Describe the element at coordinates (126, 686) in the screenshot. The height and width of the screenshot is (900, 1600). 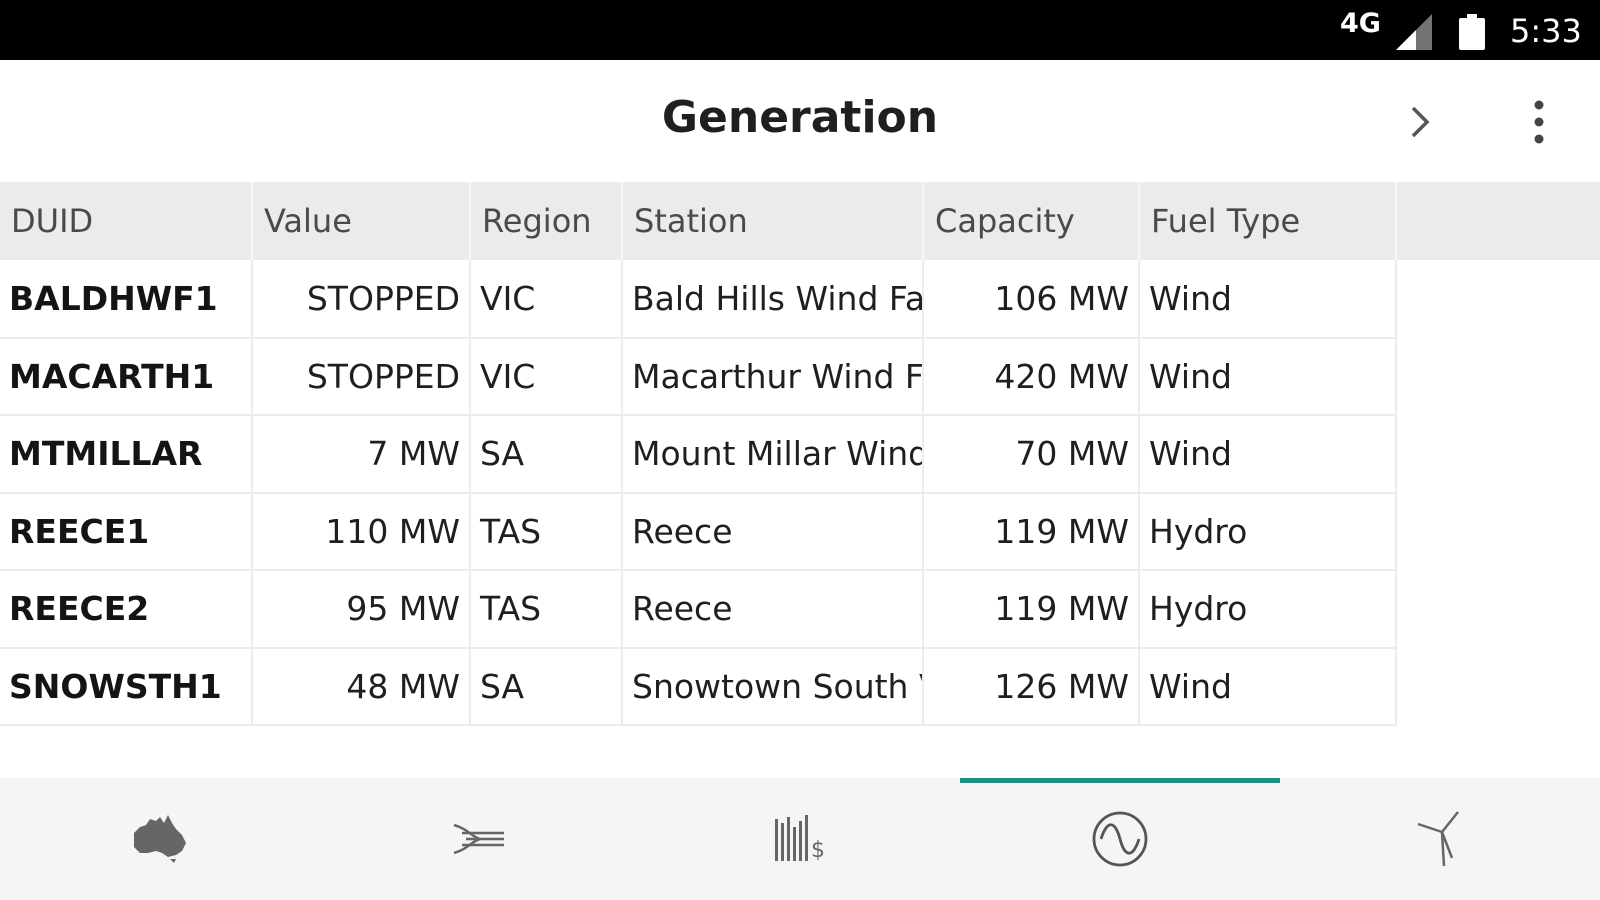
I see `cell-duid: SNOWSTH1` at that location.